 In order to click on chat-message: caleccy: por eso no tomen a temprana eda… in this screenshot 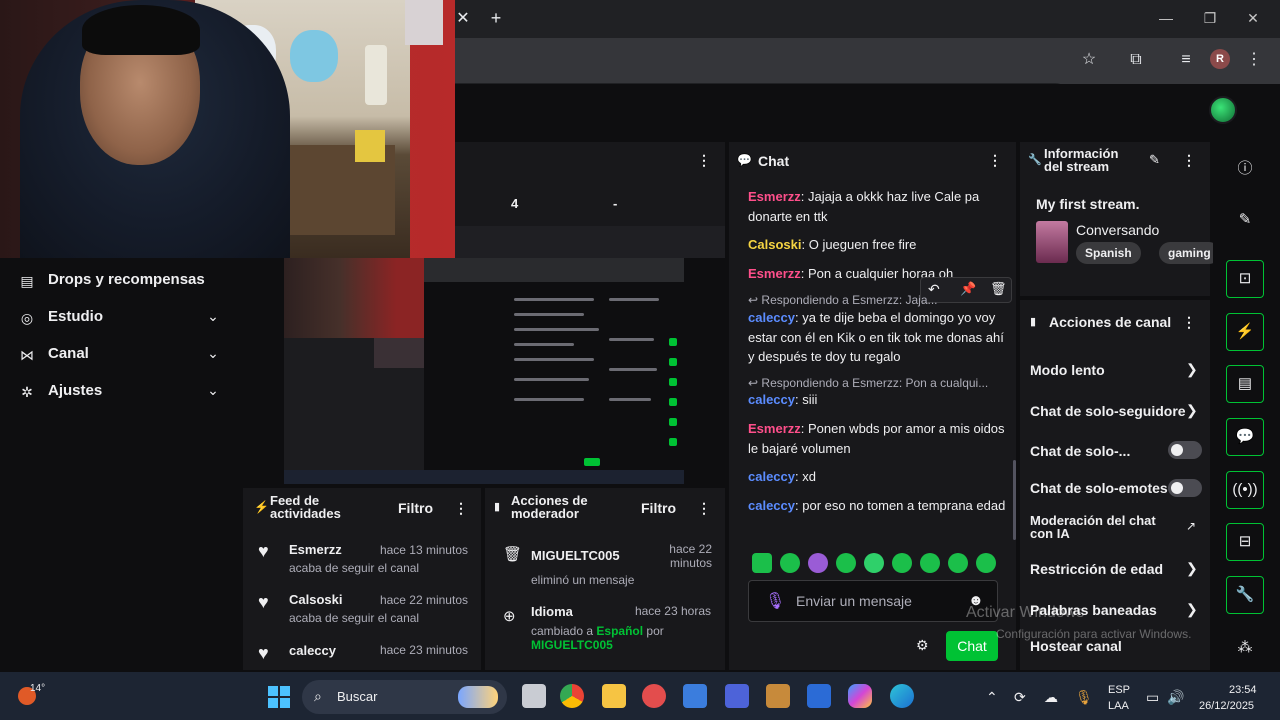, I will do `click(879, 506)`.